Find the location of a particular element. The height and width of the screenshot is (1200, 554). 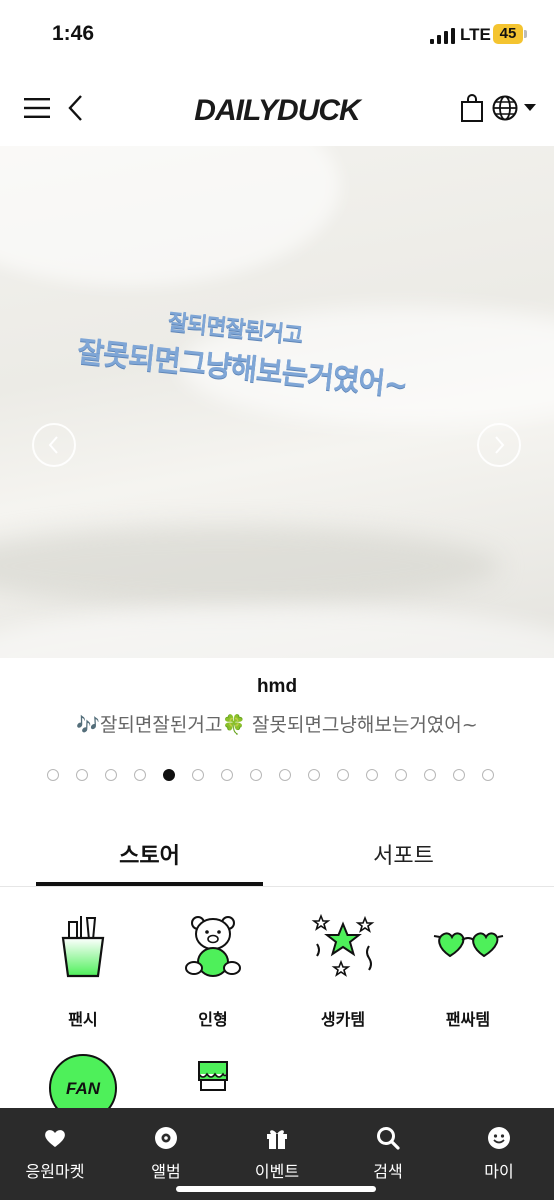

chevron-right-icon is located at coordinates (500, 445).